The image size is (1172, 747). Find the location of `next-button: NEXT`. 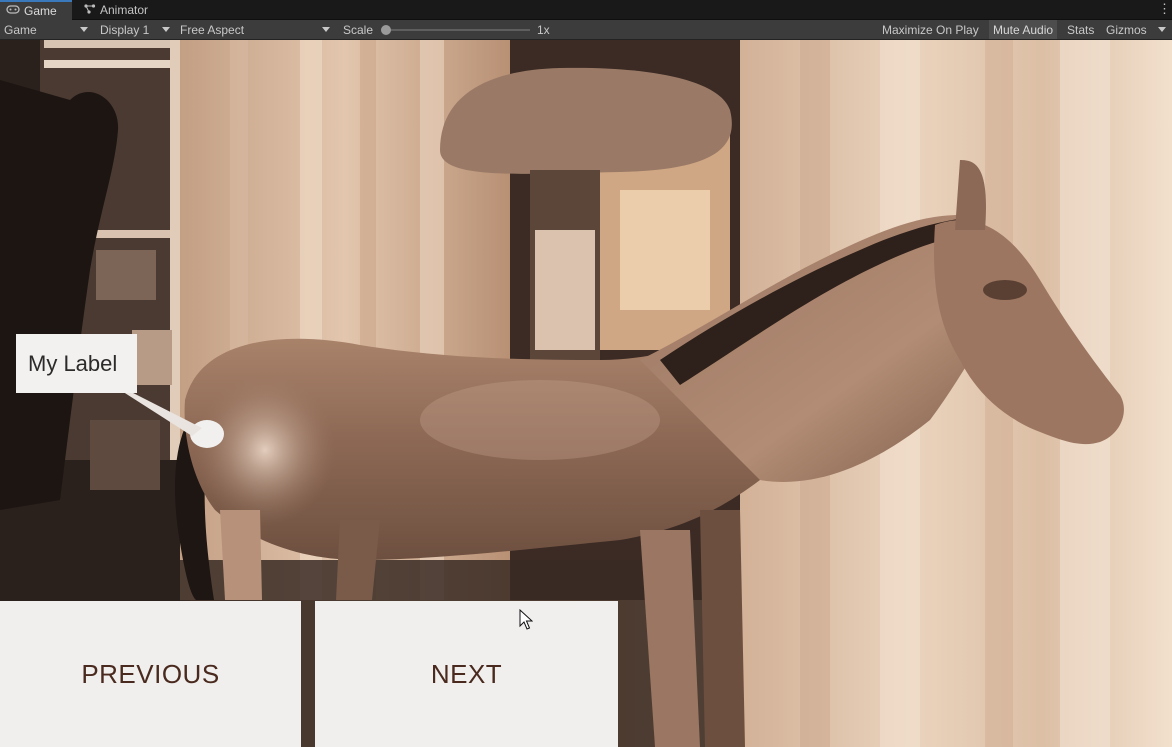

next-button: NEXT is located at coordinates (466, 674).